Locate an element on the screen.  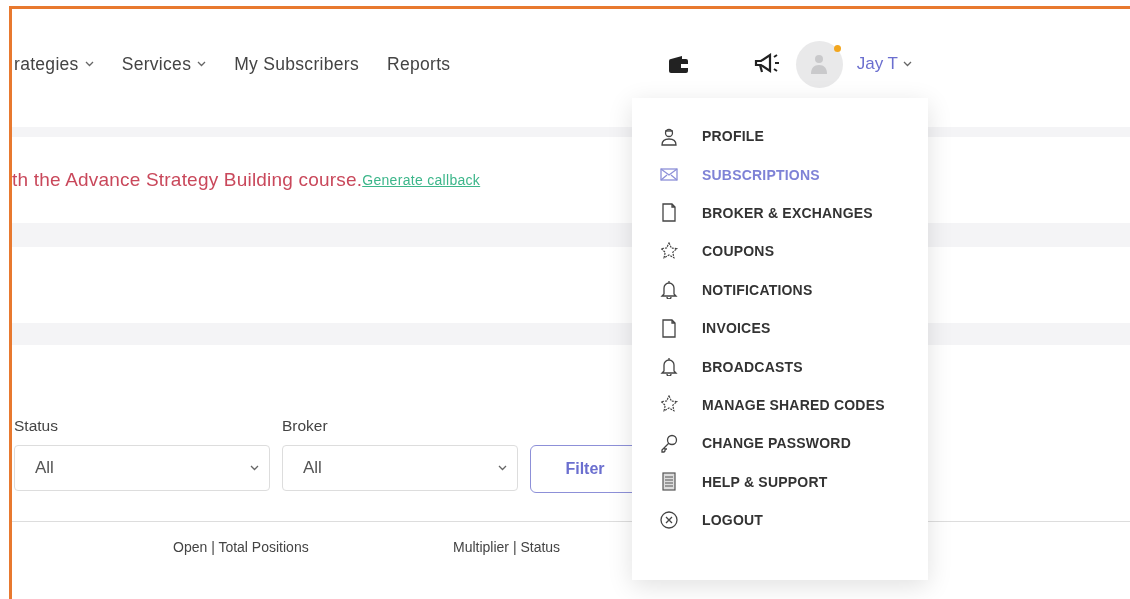
nav-link: Reports is located at coordinates (419, 64).